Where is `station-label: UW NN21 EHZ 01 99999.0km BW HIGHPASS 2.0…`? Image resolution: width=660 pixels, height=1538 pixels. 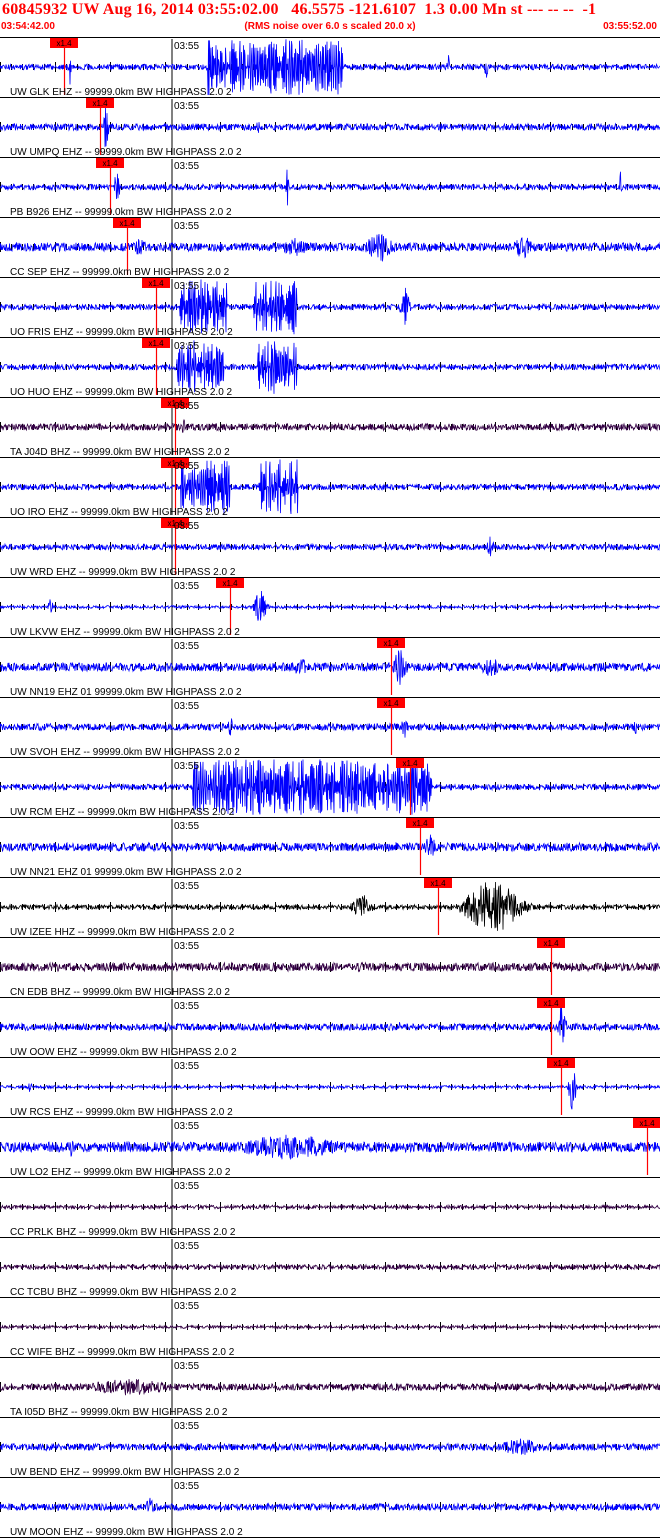
station-label: UW NN21 EHZ 01 99999.0km BW HIGHPASS 2.0… is located at coordinates (126, 872).